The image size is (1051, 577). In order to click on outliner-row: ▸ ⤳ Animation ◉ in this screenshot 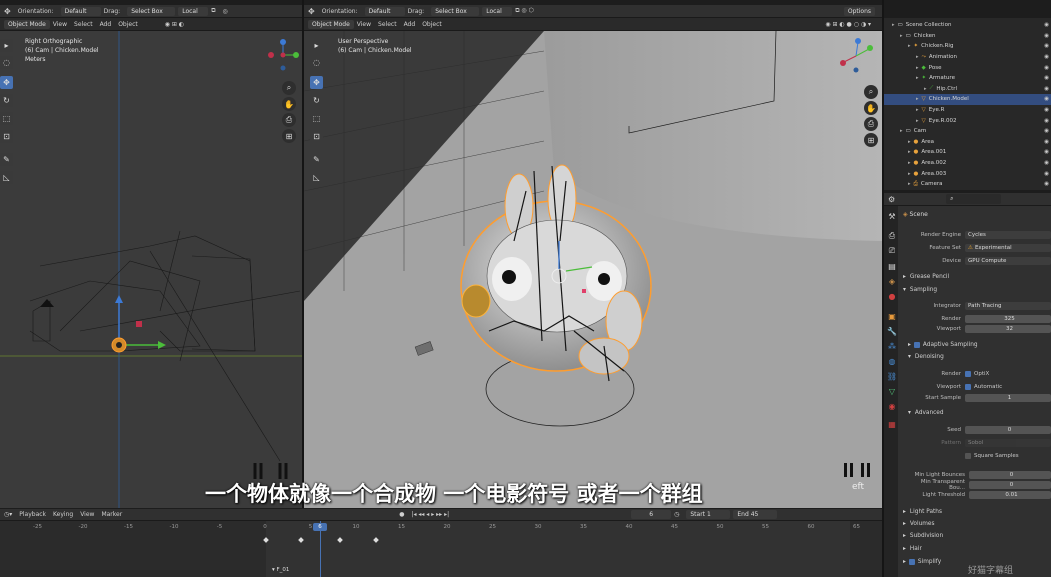, I will do `click(967, 57)`.